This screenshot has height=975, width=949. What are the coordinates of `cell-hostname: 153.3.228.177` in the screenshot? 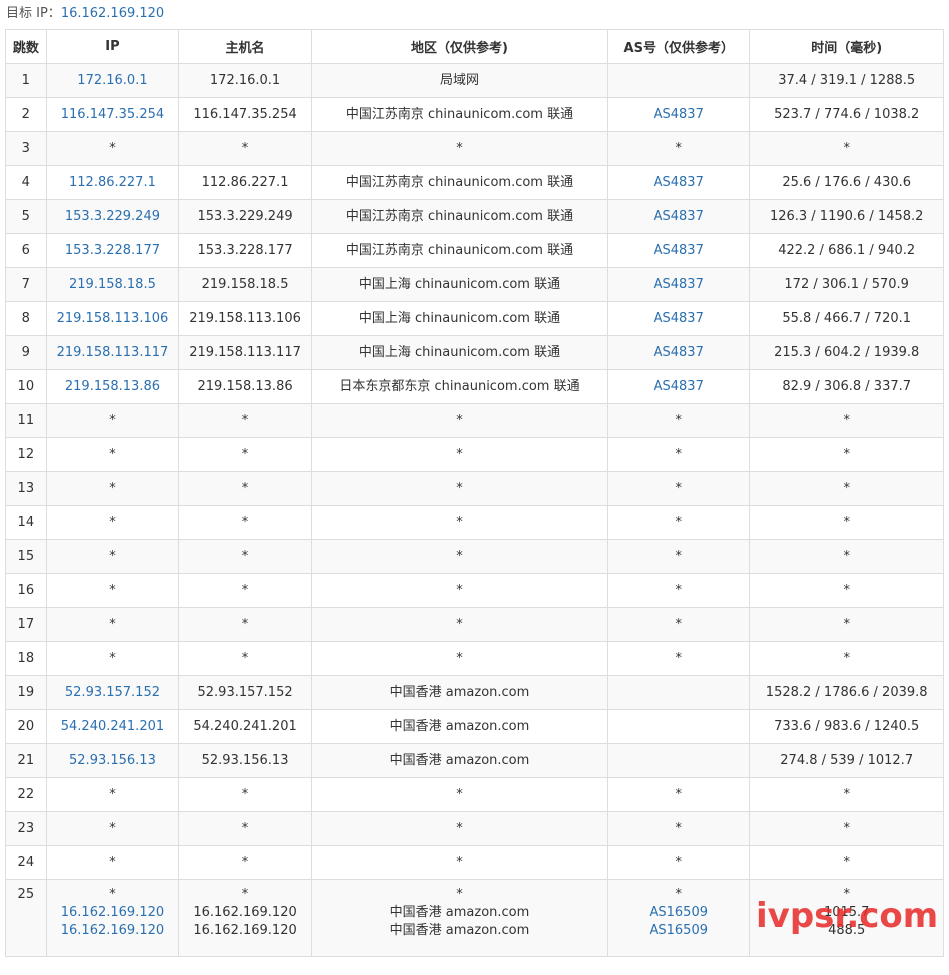 It's located at (245, 250).